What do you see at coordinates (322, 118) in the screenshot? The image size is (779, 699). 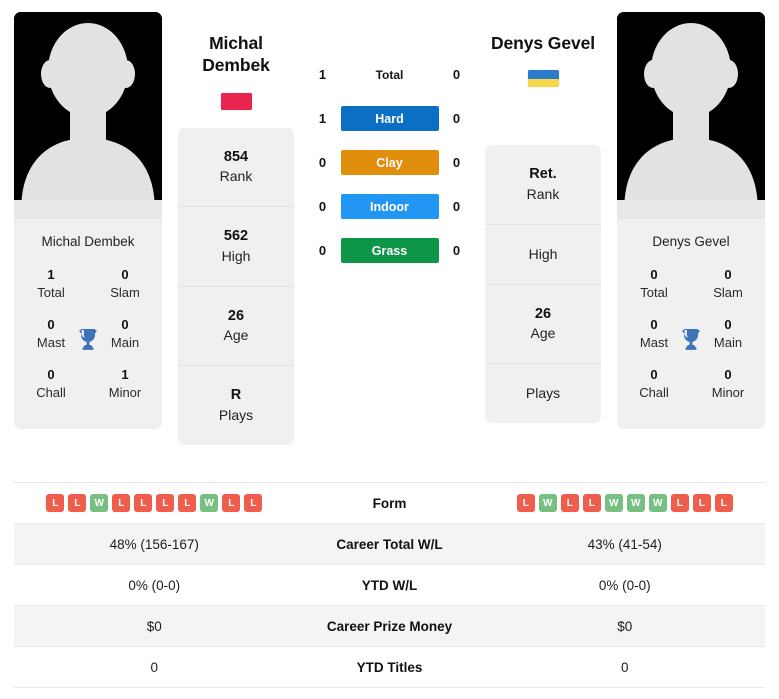 I see `left-hard-score: 1` at bounding box center [322, 118].